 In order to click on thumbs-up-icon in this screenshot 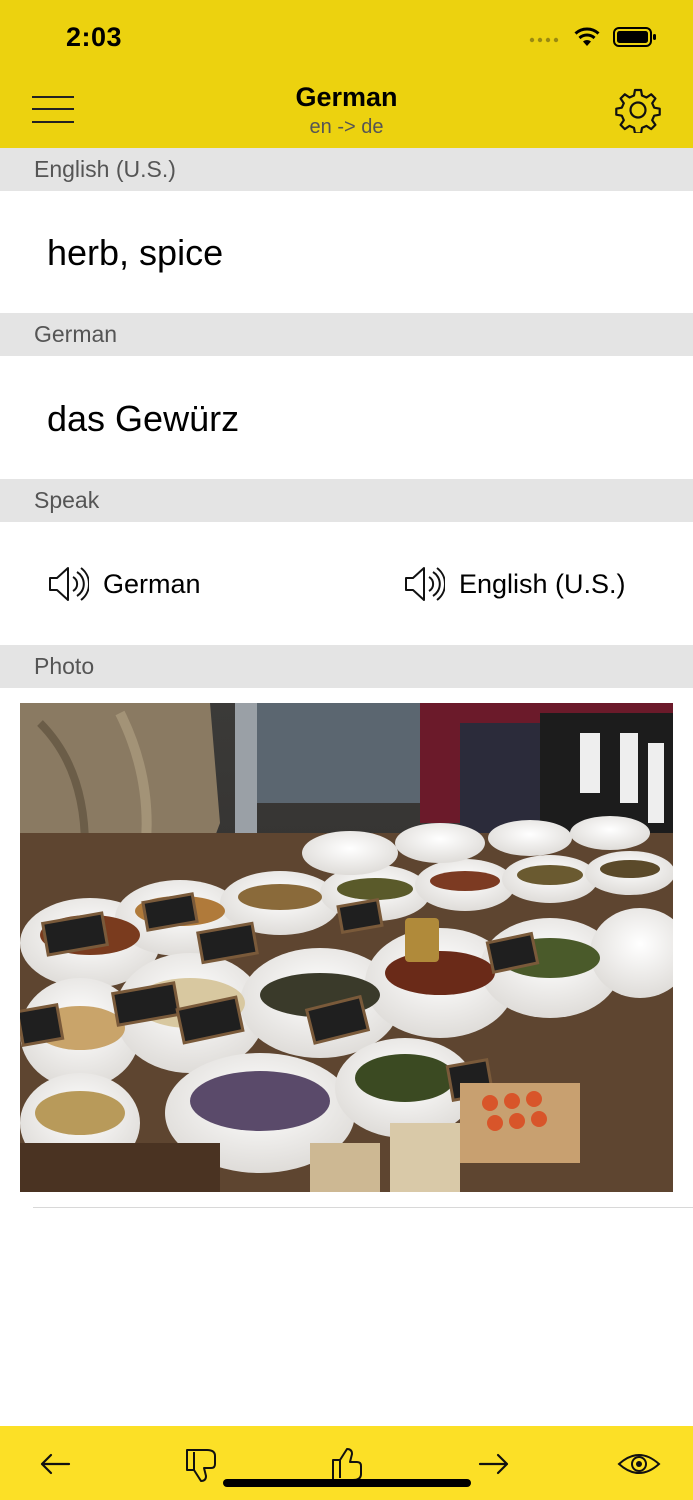, I will do `click(348, 1464)`.